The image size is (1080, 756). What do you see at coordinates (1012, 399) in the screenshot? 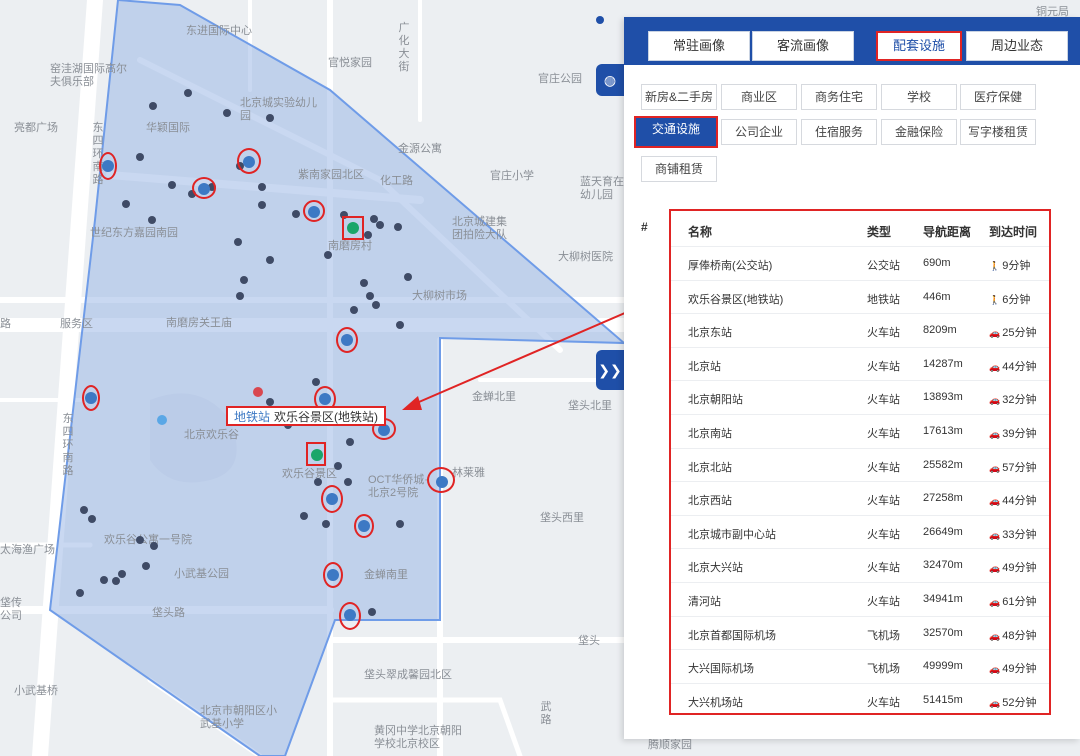
I see `cell-time: 🚗 32分钟` at bounding box center [1012, 399].